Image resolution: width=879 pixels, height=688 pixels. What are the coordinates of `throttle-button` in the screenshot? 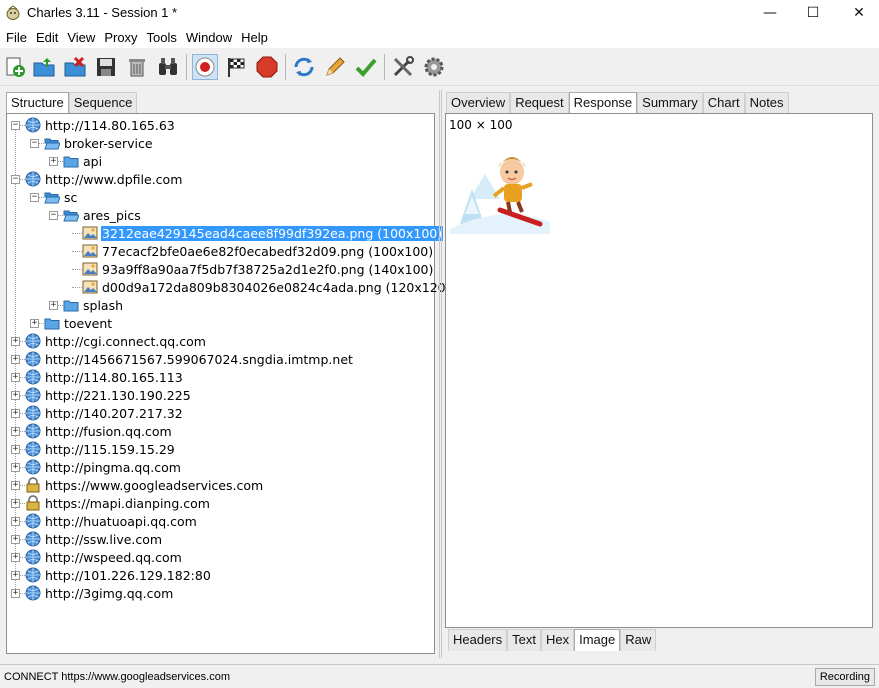 It's located at (236, 67).